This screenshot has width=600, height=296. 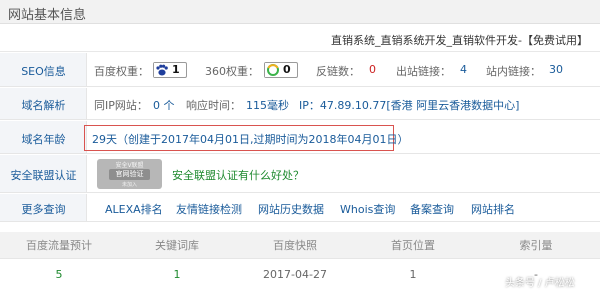 What do you see at coordinates (556, 69) in the screenshot?
I see `inlinks-value: 30` at bounding box center [556, 69].